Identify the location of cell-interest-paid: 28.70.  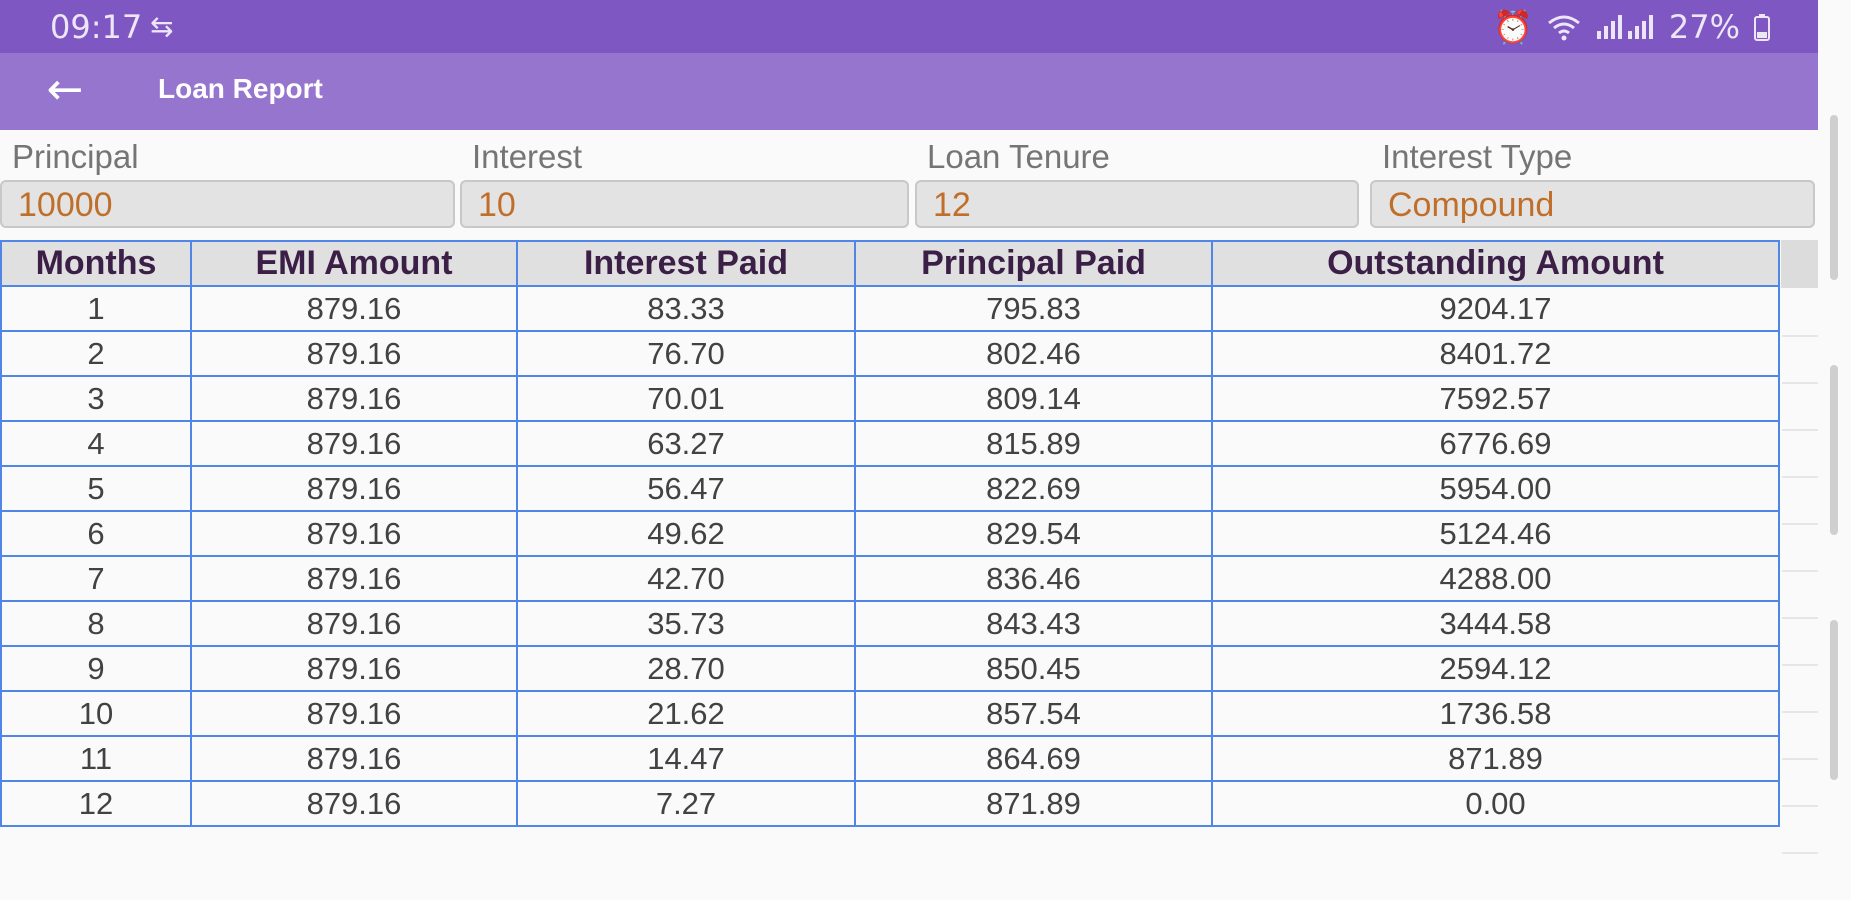
(686, 668).